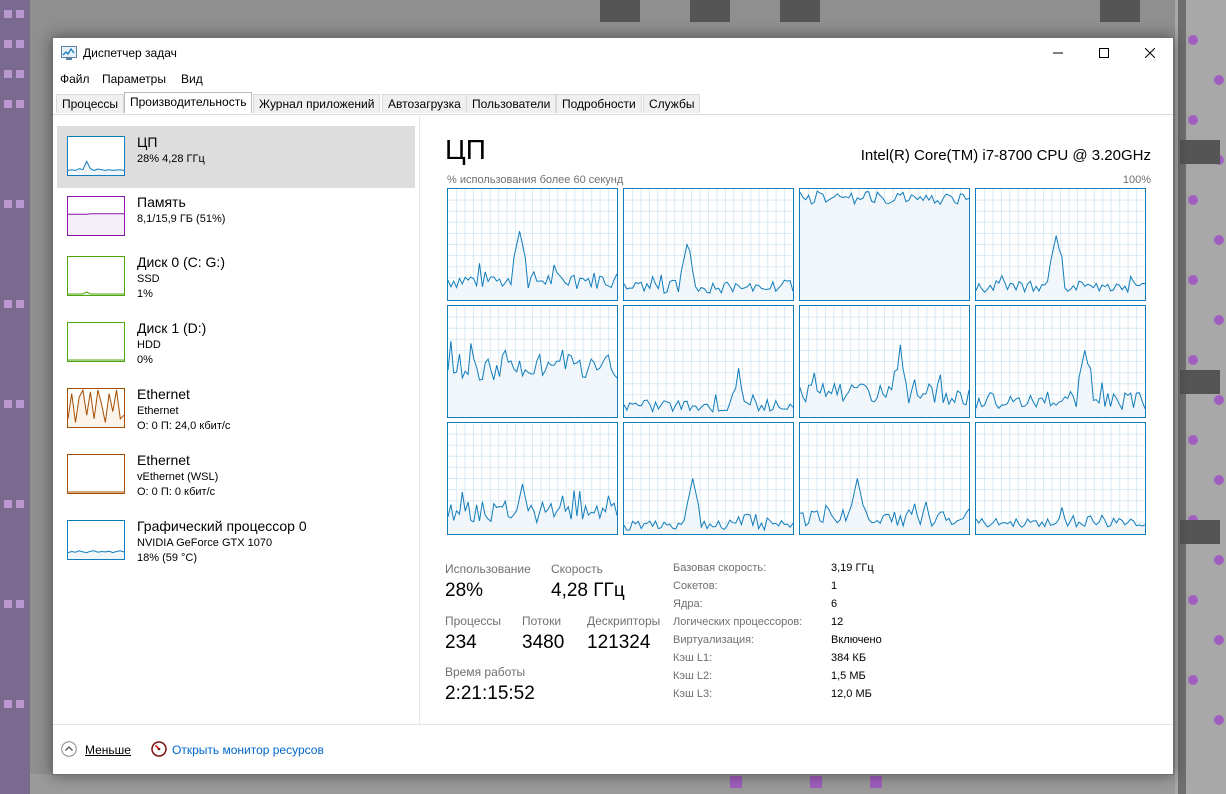 The image size is (1226, 794). Describe the element at coordinates (672, 103) in the screenshot. I see `tab-services: Службы` at that location.